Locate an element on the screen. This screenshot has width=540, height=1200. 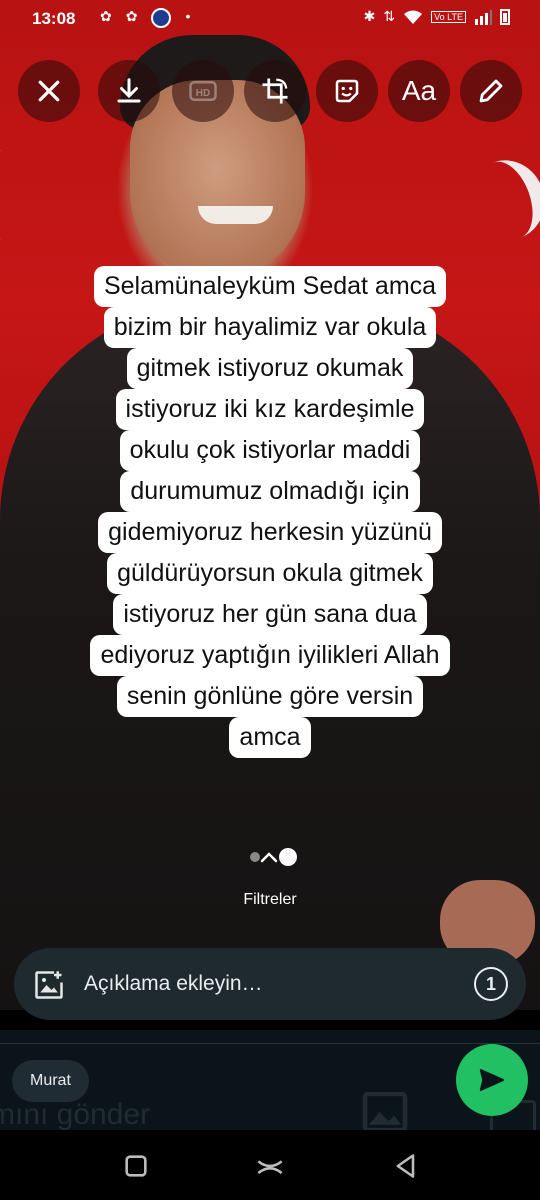
download-icon is located at coordinates (129, 90).